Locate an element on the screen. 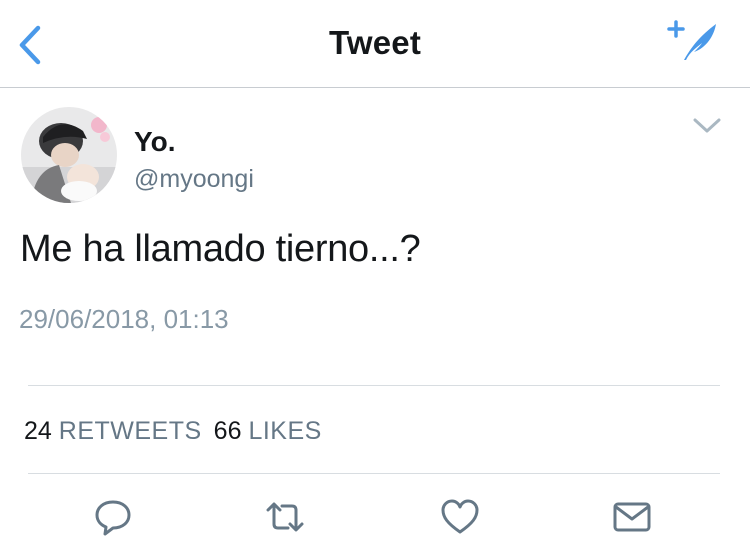 The height and width of the screenshot is (560, 750). retweet-button is located at coordinates (285, 517).